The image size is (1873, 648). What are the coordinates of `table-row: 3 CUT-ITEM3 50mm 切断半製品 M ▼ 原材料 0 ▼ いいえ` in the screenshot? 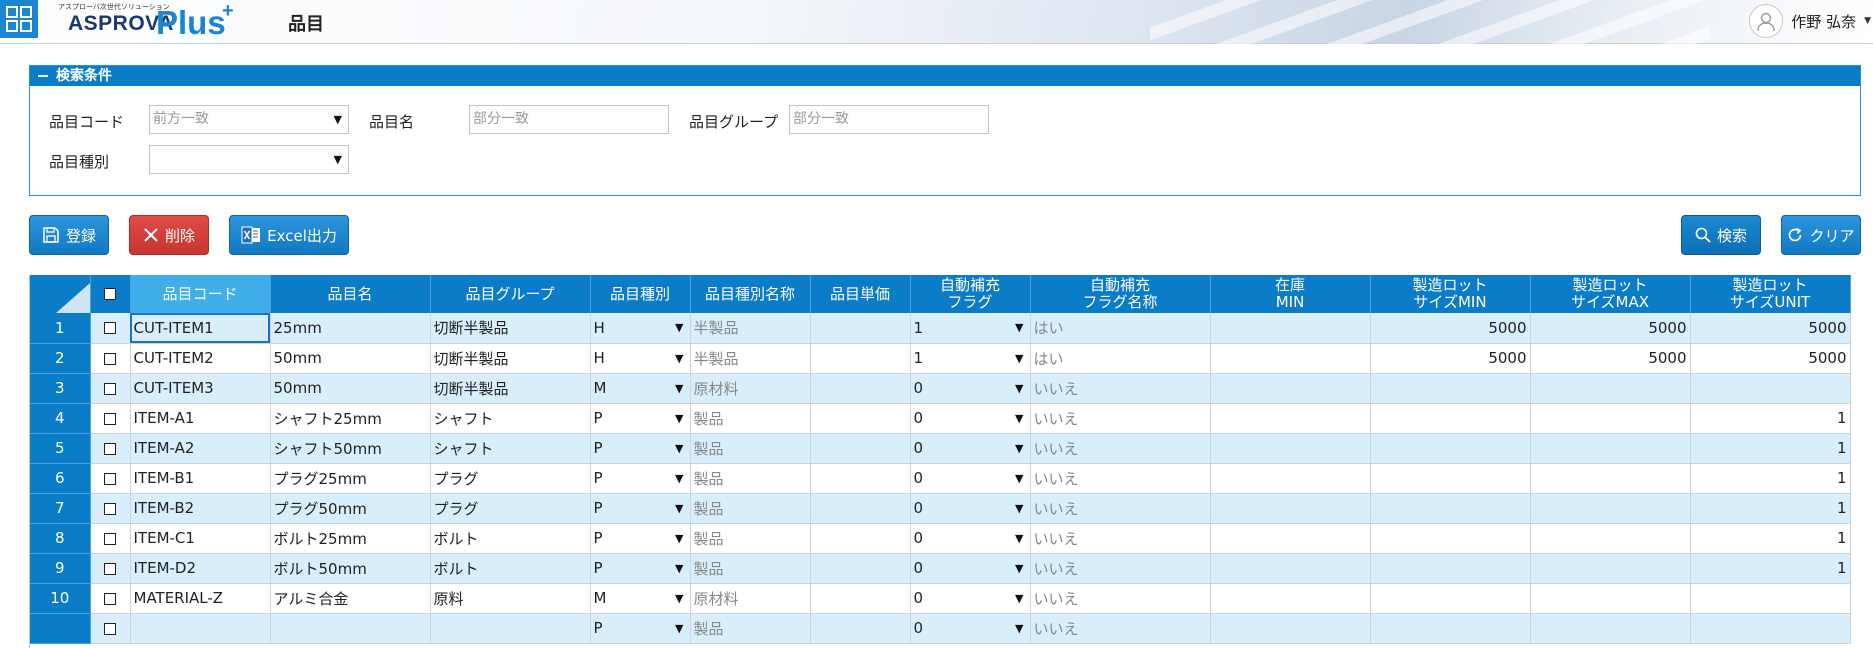 It's located at (940, 388).